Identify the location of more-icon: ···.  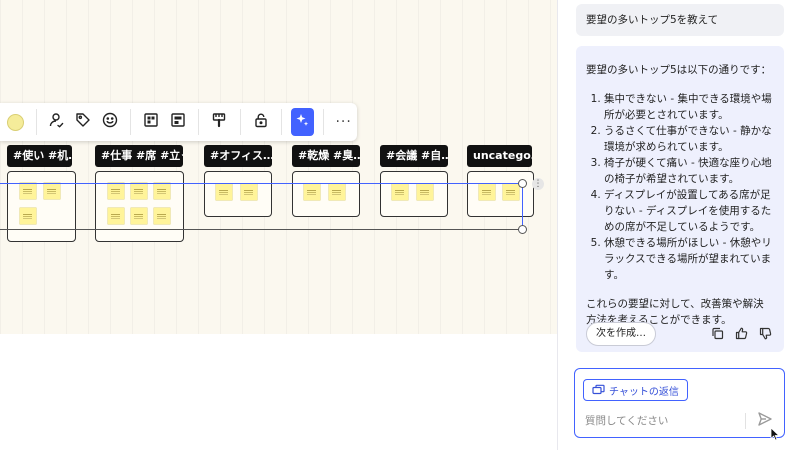
(343, 122).